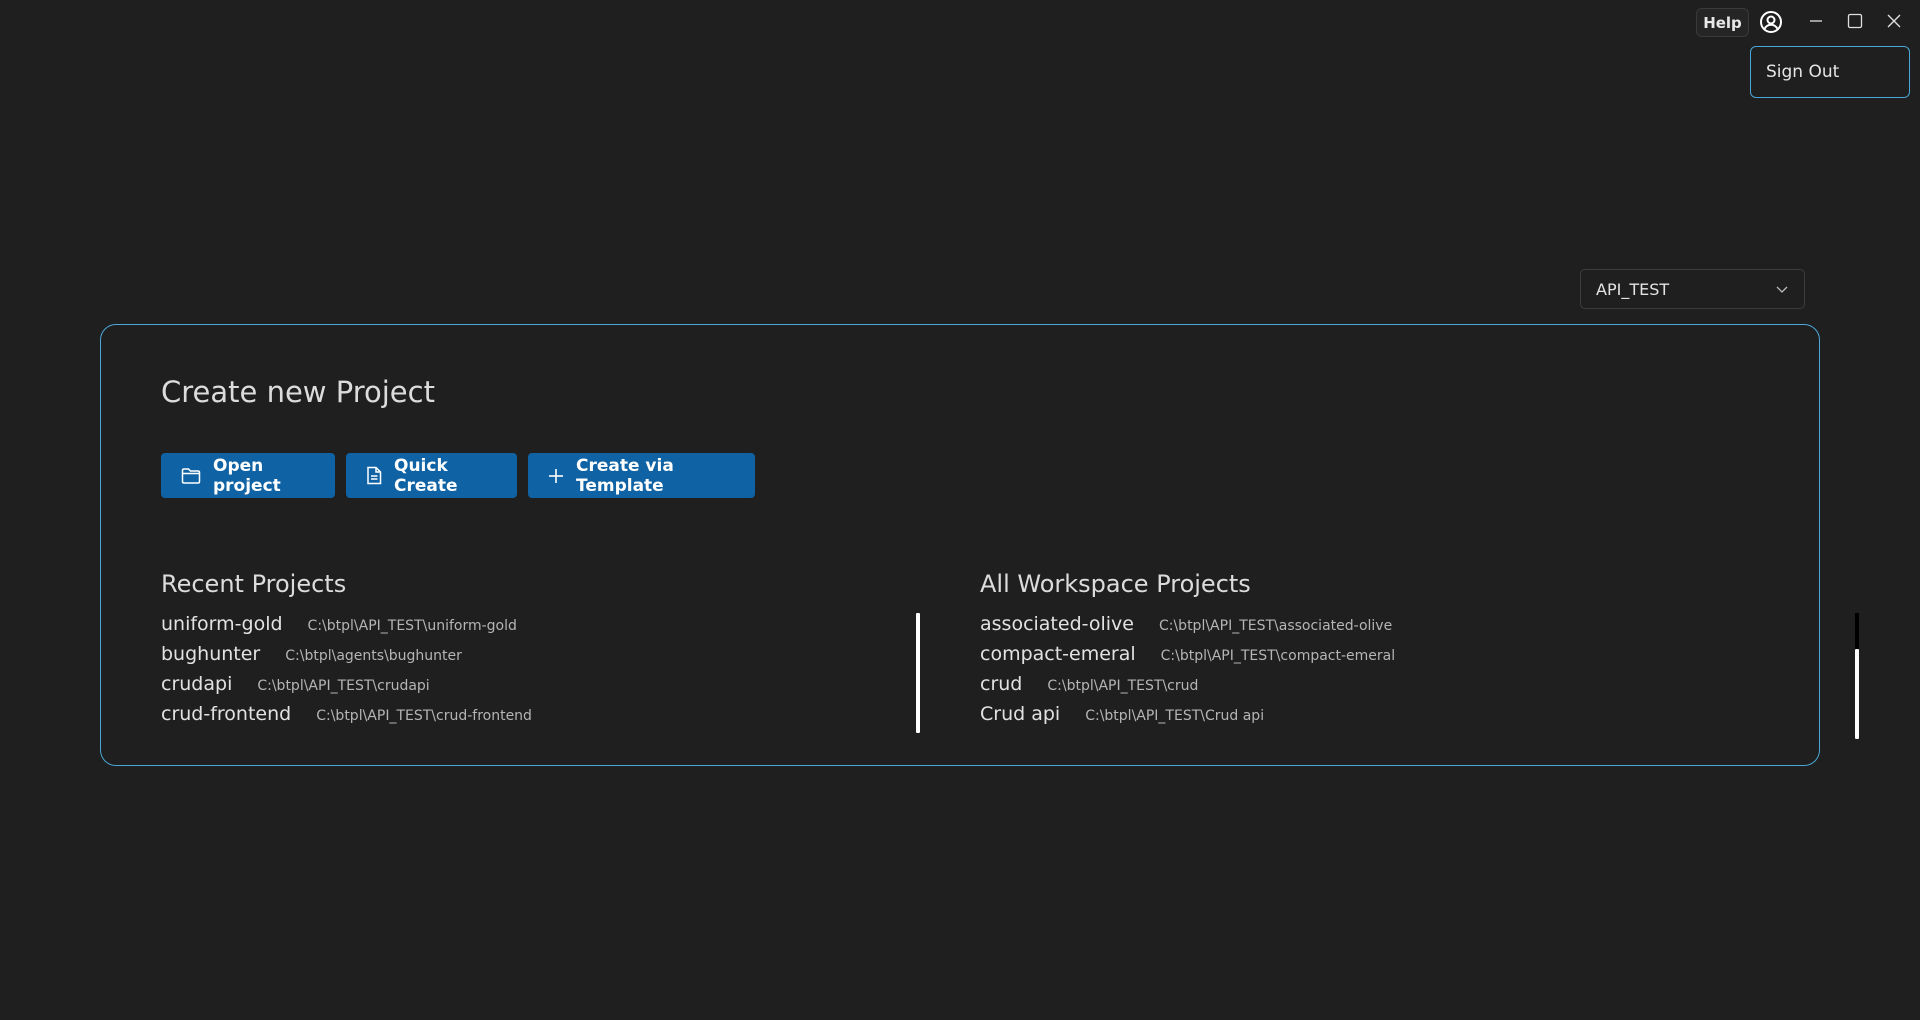 The height and width of the screenshot is (1020, 1920). Describe the element at coordinates (298, 392) in the screenshot. I see `card-title: Create new Project` at that location.